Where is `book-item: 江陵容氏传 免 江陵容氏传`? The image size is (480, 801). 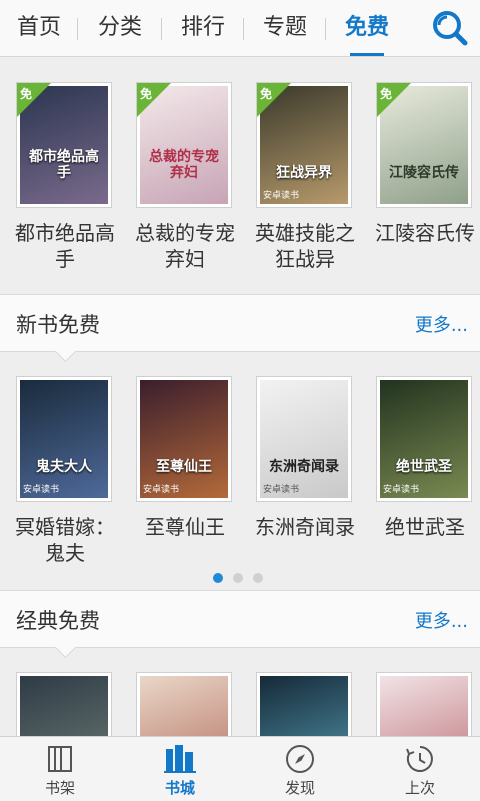
book-item: 江陵容氏传 免 江陵容氏传 is located at coordinates (420, 175).